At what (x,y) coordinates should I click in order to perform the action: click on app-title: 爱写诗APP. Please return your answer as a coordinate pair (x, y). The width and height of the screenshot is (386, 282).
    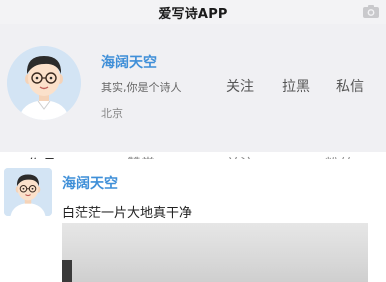
    Looking at the image, I should click on (193, 14).